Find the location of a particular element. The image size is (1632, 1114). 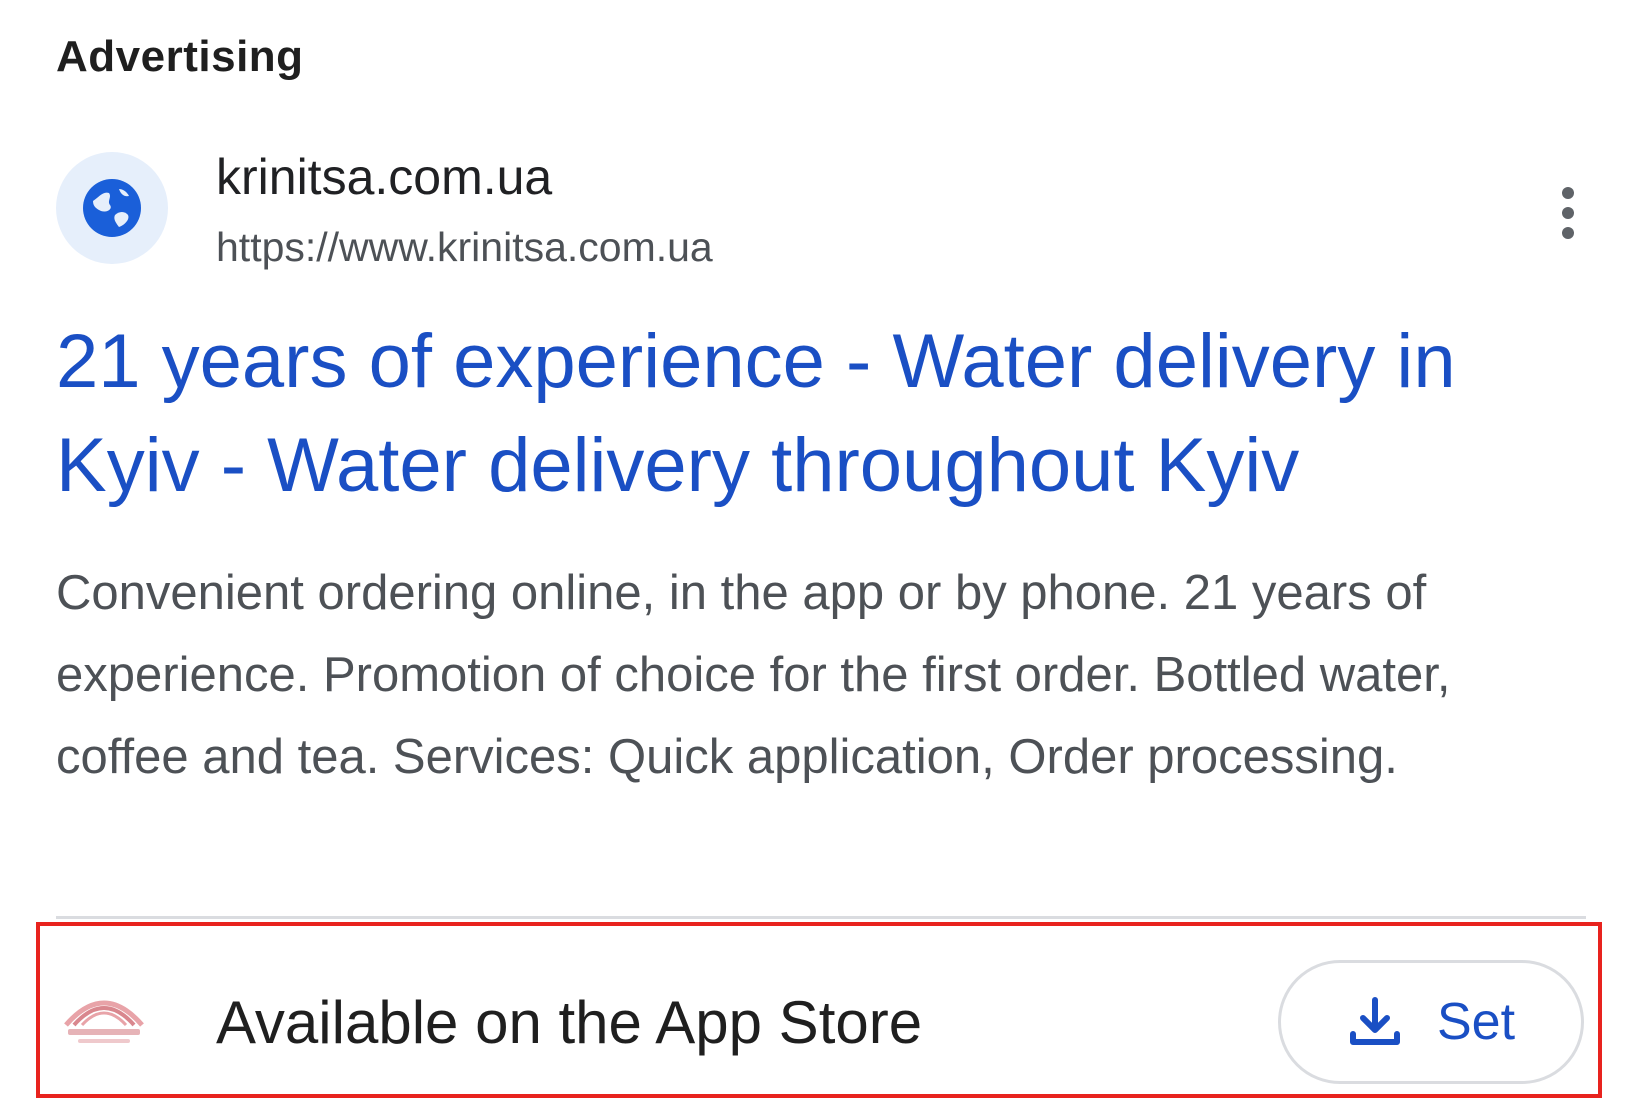

app-logo is located at coordinates (104, 1021).